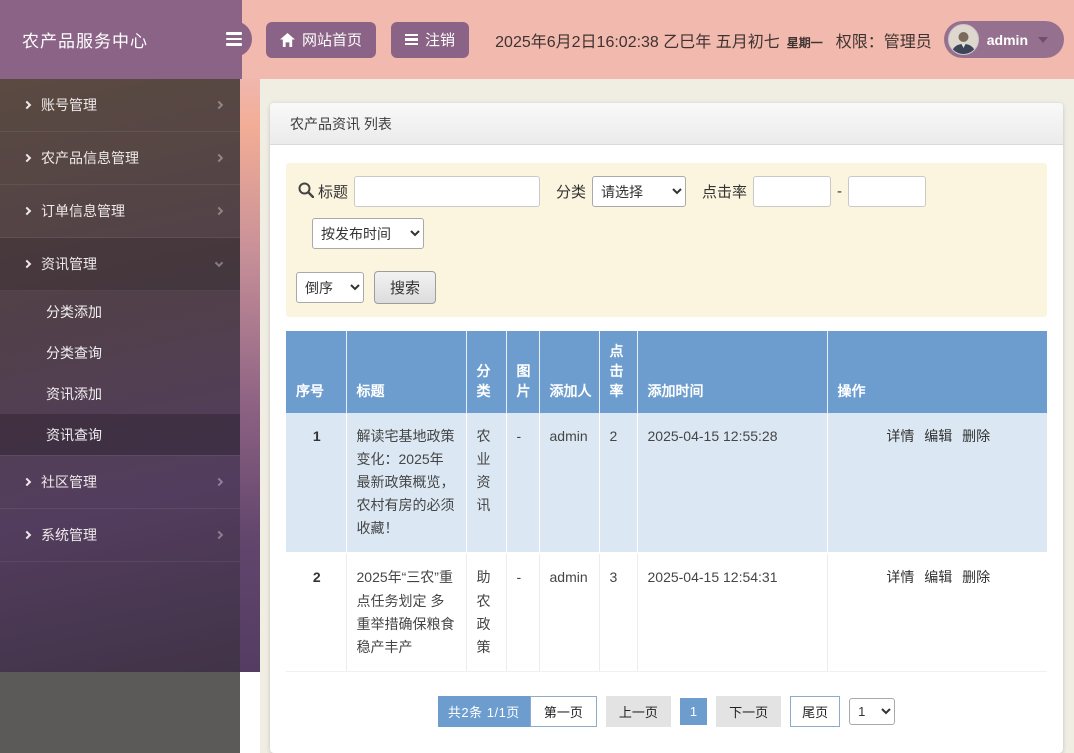  What do you see at coordinates (341, 123) in the screenshot?
I see `panel-title: 农产品资讯 列表` at bounding box center [341, 123].